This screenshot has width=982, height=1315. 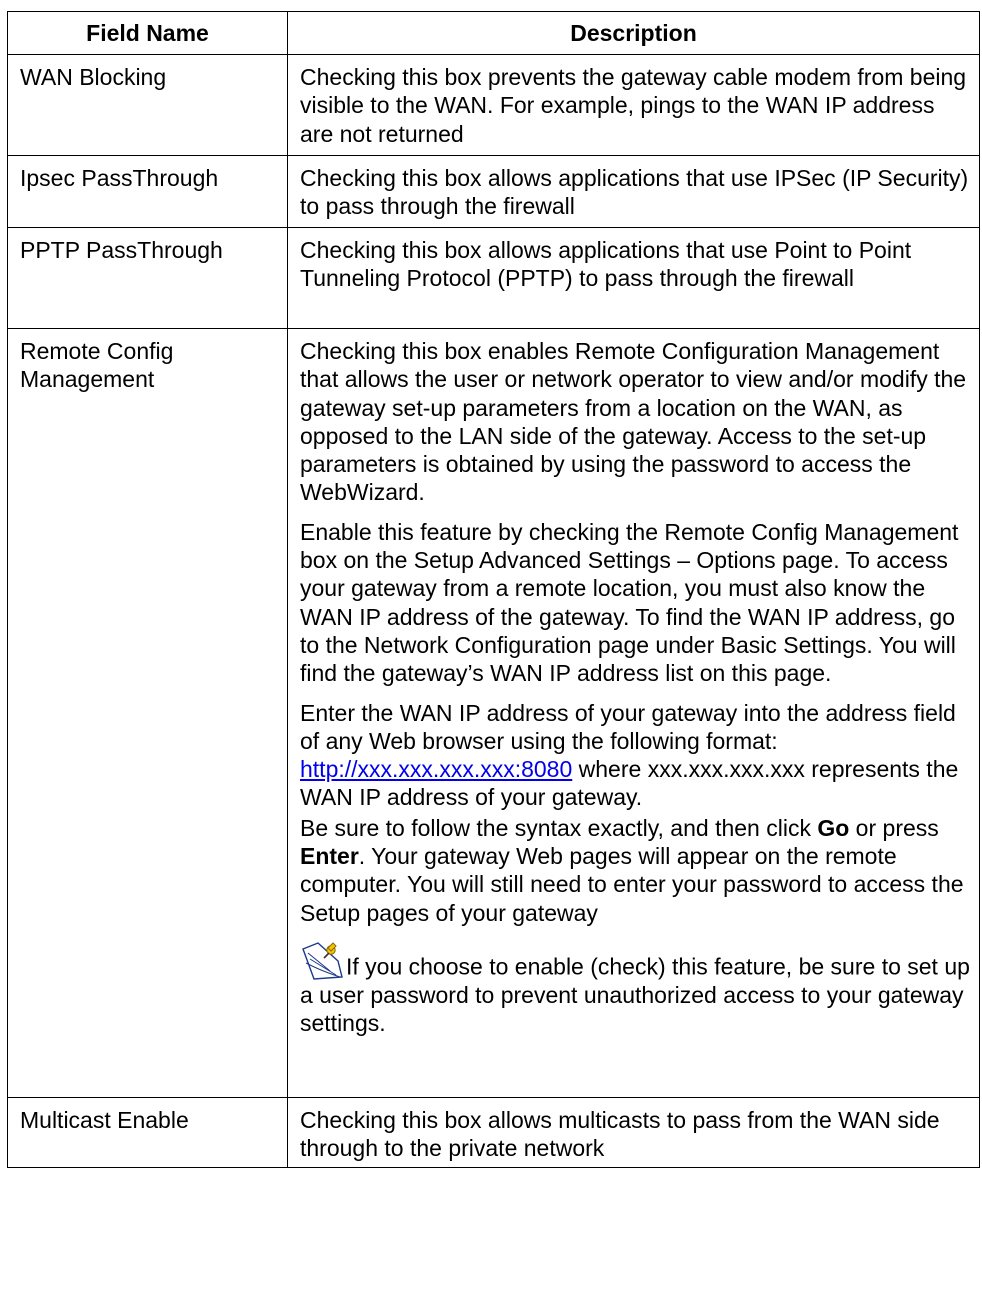 I want to click on description-header: Description, so click(x=633, y=33).